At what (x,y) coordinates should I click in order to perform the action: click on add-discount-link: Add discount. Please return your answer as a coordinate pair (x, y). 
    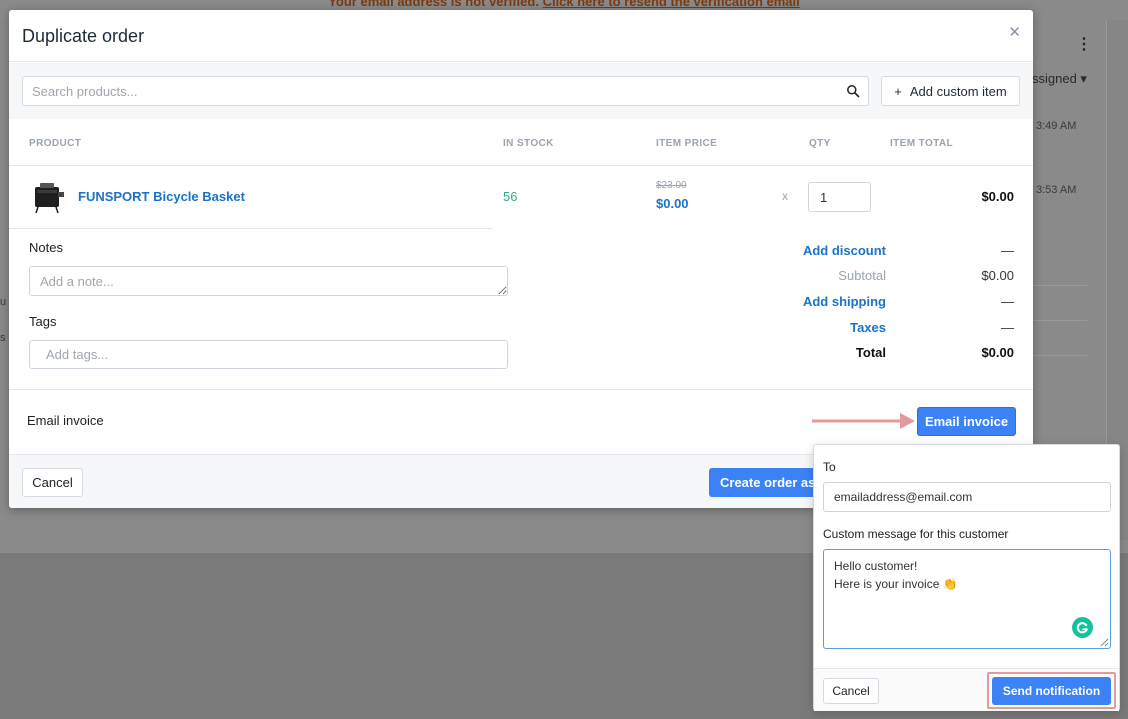
    Looking at the image, I should click on (844, 250).